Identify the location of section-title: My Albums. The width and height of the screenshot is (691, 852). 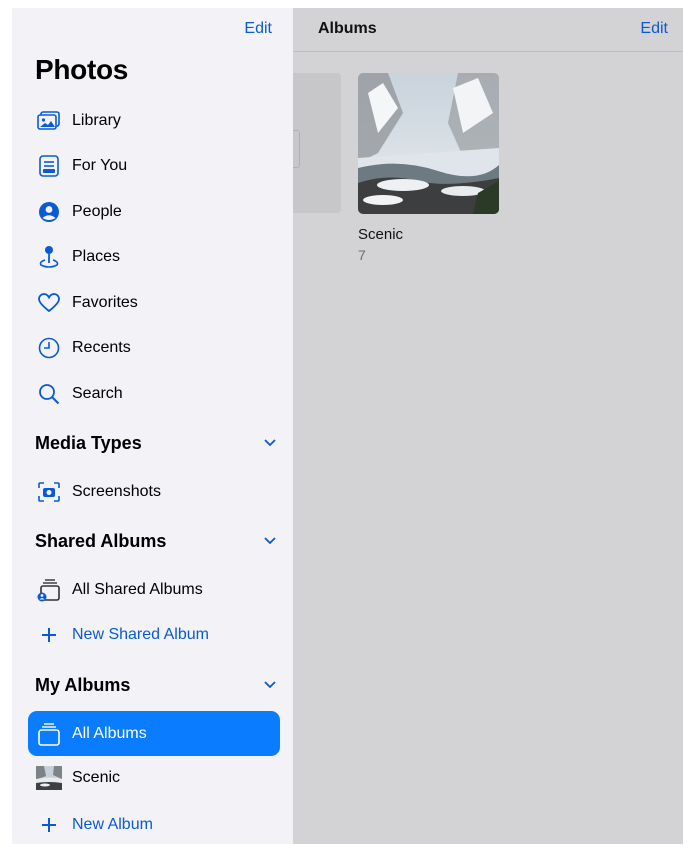
(83, 684).